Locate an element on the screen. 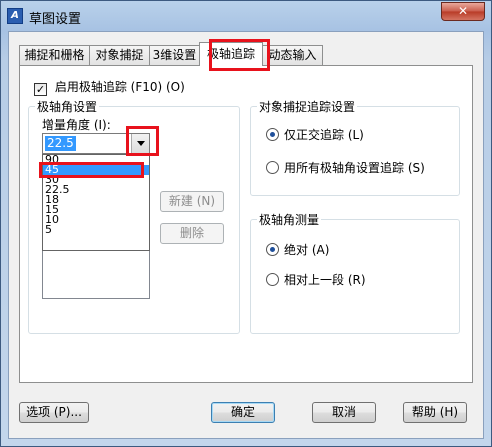 The height and width of the screenshot is (447, 492). tab-snap-grid: 捕捉和栅格 is located at coordinates (54, 55).